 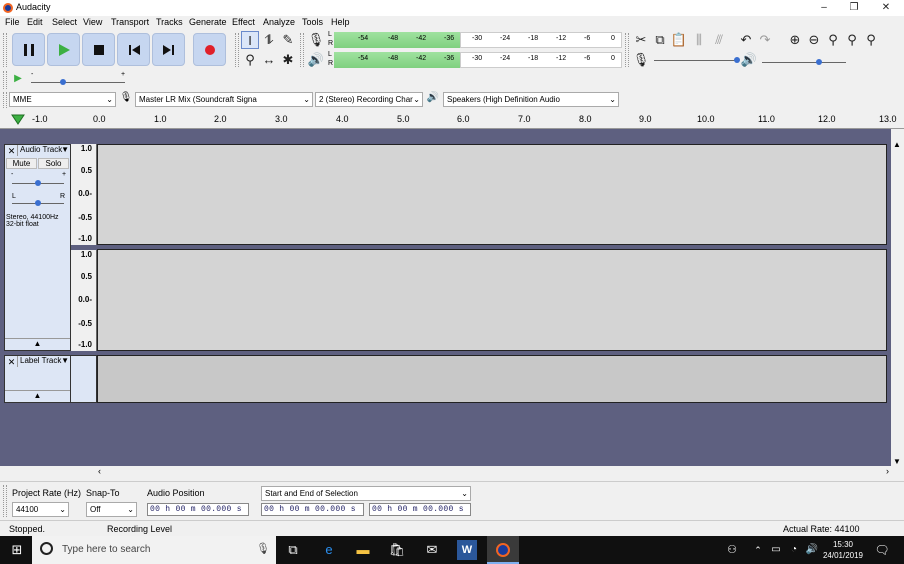 I want to click on skip-to-end-button, so click(x=168, y=49).